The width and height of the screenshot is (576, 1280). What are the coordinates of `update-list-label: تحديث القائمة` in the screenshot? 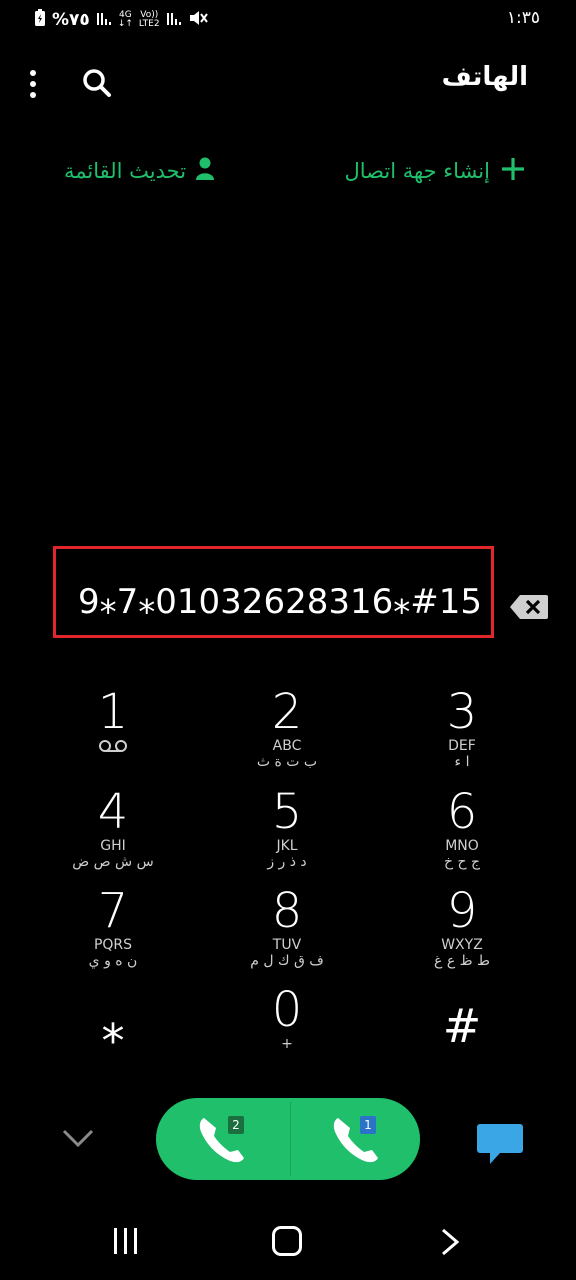 It's located at (125, 171).